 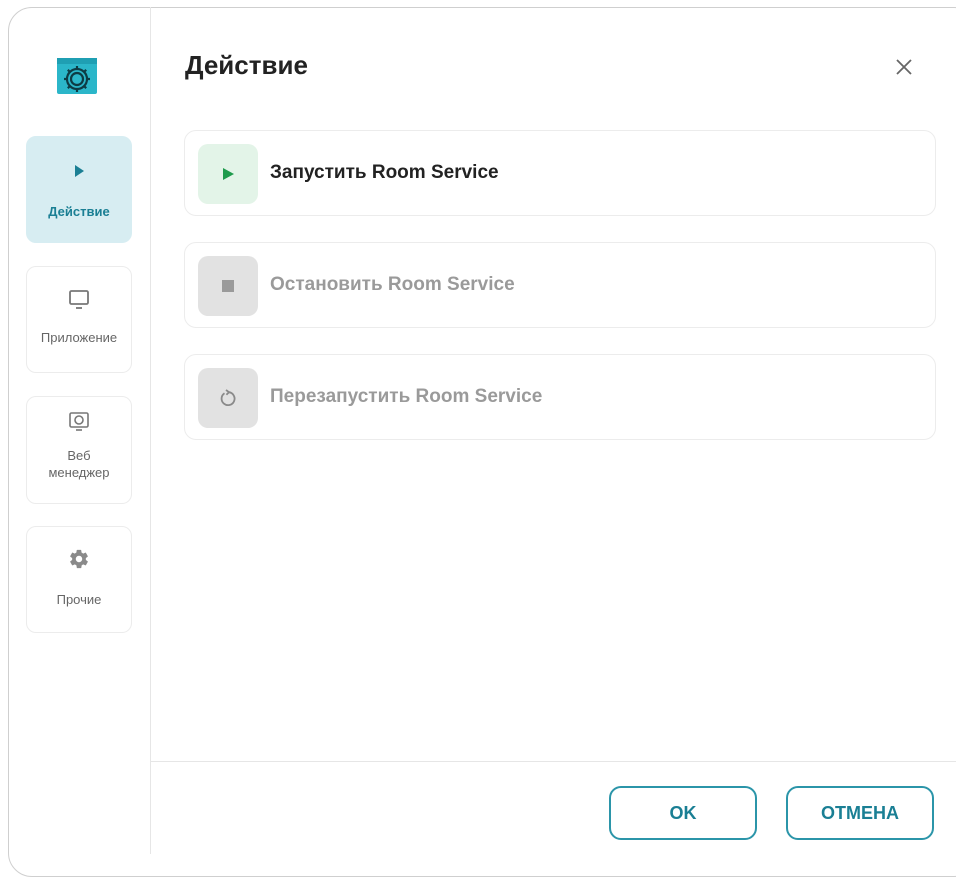 What do you see at coordinates (79, 579) in the screenshot?
I see `sidebar-item-other: Прочие` at bounding box center [79, 579].